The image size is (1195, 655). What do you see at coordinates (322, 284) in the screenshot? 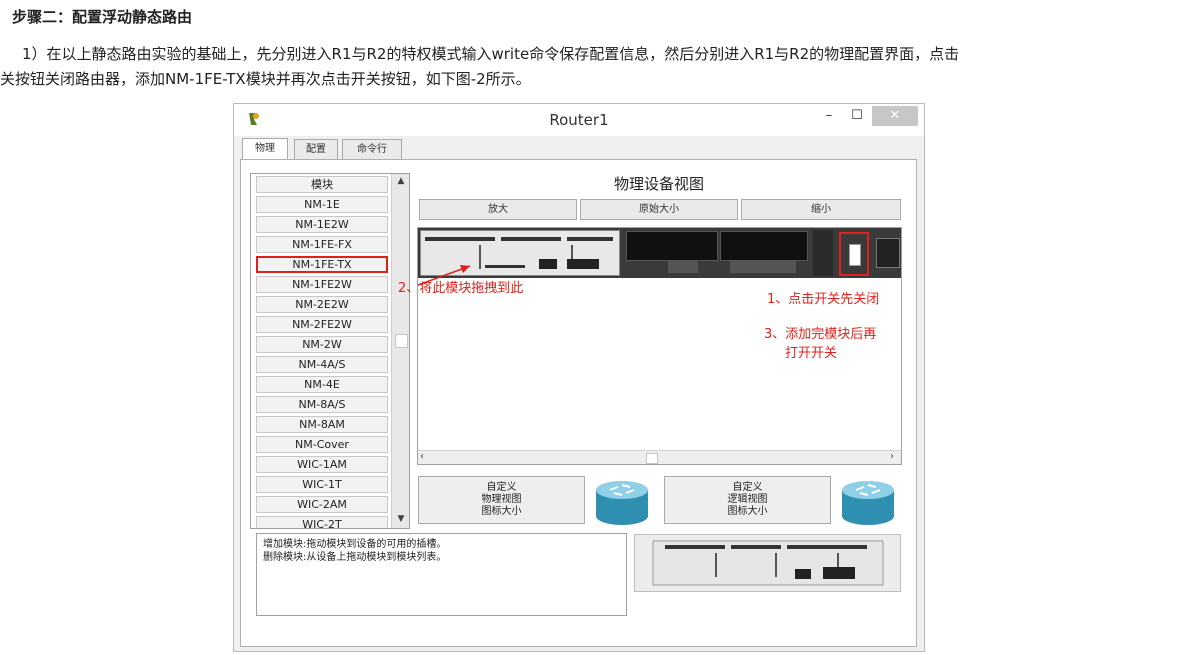
I see `module-item: NM-1FE2W` at bounding box center [322, 284].